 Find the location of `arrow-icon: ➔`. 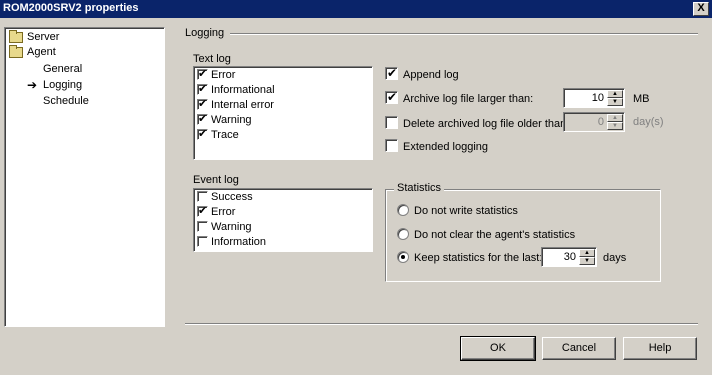

arrow-icon: ➔ is located at coordinates (32, 85).